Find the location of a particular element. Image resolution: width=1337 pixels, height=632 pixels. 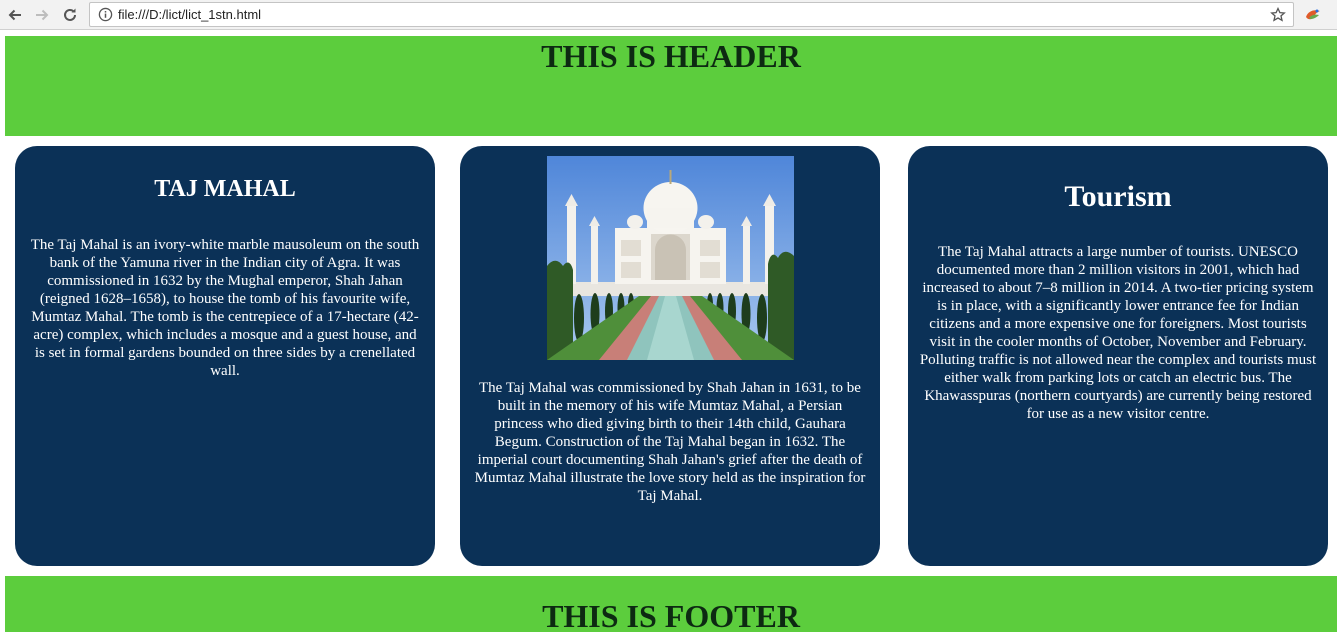

url-text: file:///D:/lict/lict_1stn.html is located at coordinates (692, 14).